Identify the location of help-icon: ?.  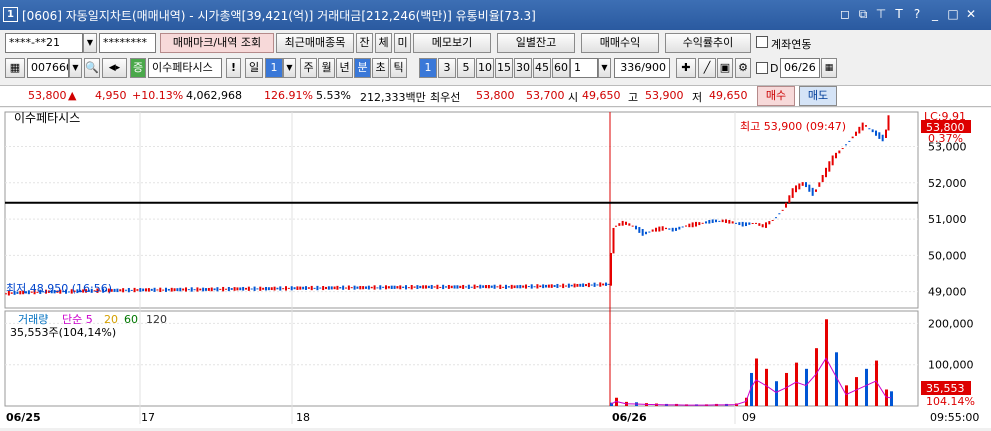
(917, 14).